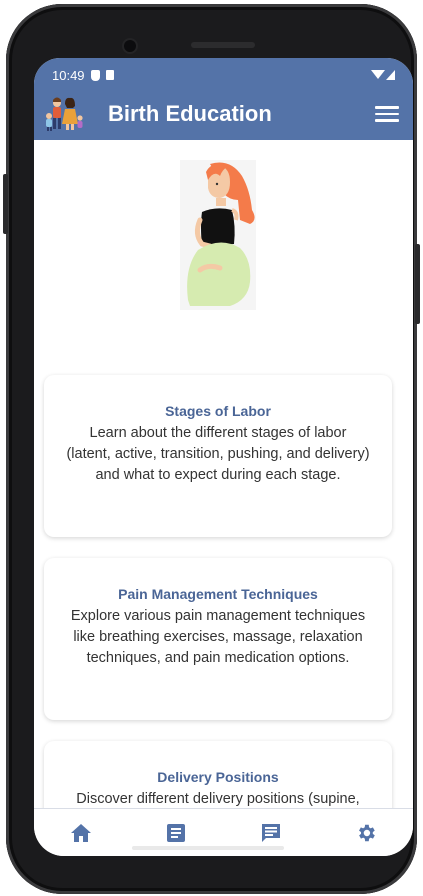  What do you see at coordinates (109, 75) in the screenshot?
I see `sim-icon` at bounding box center [109, 75].